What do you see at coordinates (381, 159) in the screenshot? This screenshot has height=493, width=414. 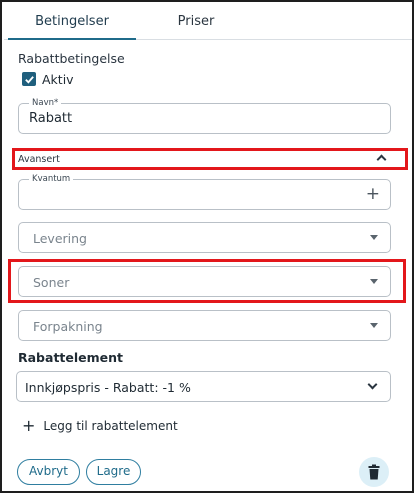 I see `chevron-up-icon` at bounding box center [381, 159].